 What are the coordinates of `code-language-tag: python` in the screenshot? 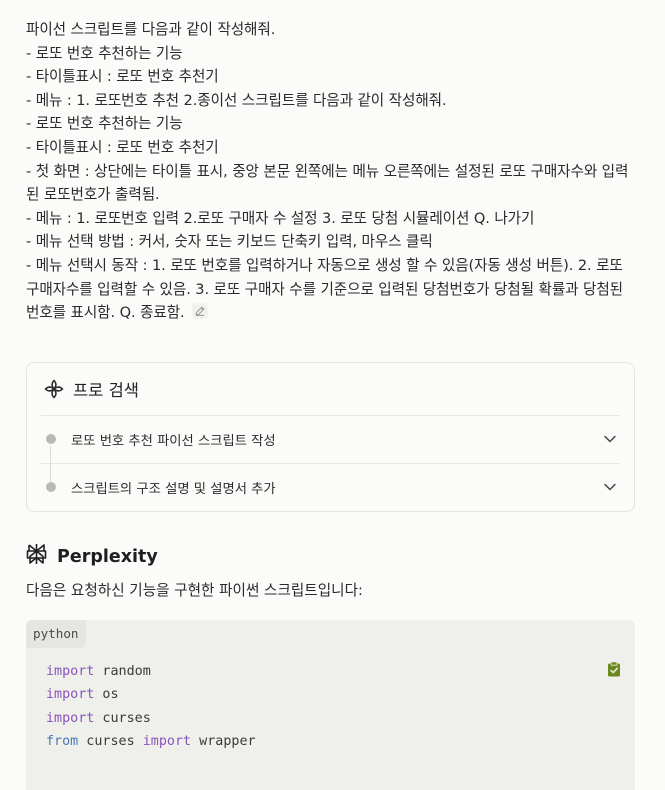 It's located at (56, 634).